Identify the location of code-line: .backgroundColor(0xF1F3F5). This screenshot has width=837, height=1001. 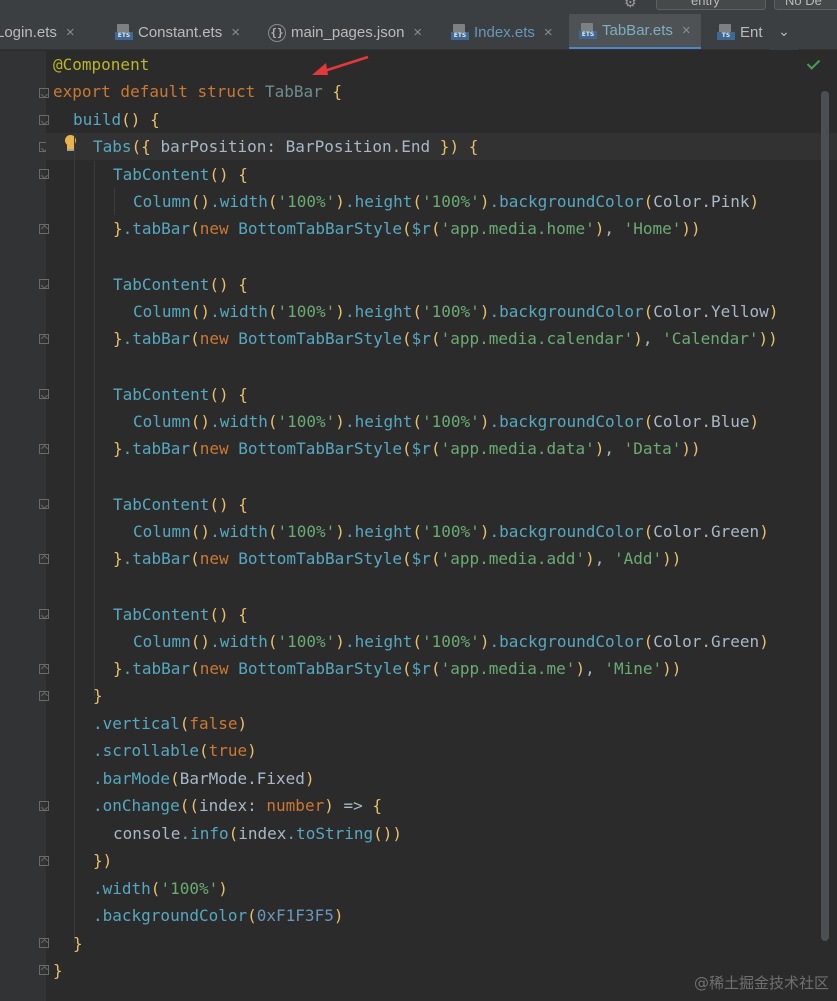
(218, 915).